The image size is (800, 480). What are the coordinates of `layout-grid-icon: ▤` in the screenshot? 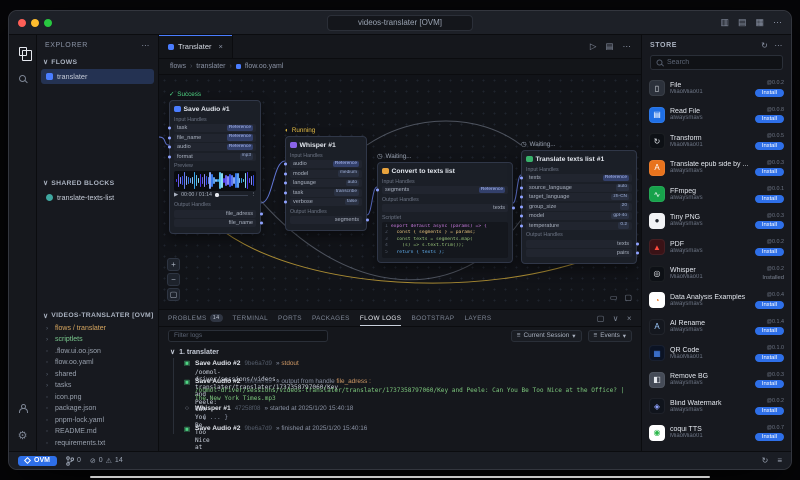 It's located at (742, 22).